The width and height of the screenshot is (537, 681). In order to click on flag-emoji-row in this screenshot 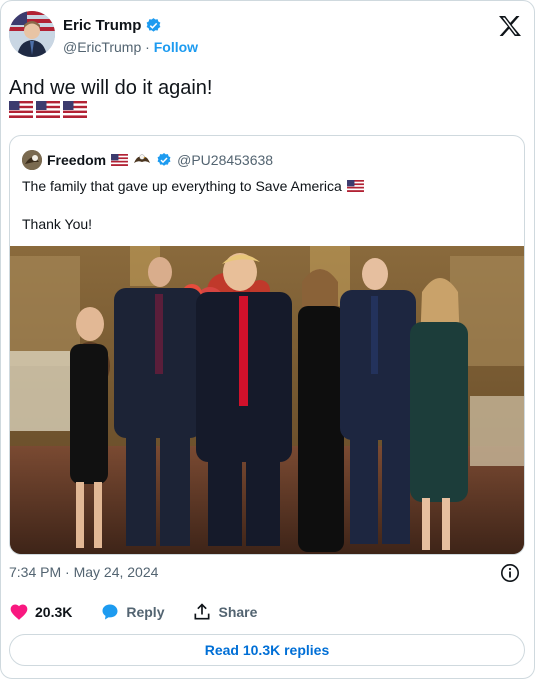, I will do `click(48, 109)`.